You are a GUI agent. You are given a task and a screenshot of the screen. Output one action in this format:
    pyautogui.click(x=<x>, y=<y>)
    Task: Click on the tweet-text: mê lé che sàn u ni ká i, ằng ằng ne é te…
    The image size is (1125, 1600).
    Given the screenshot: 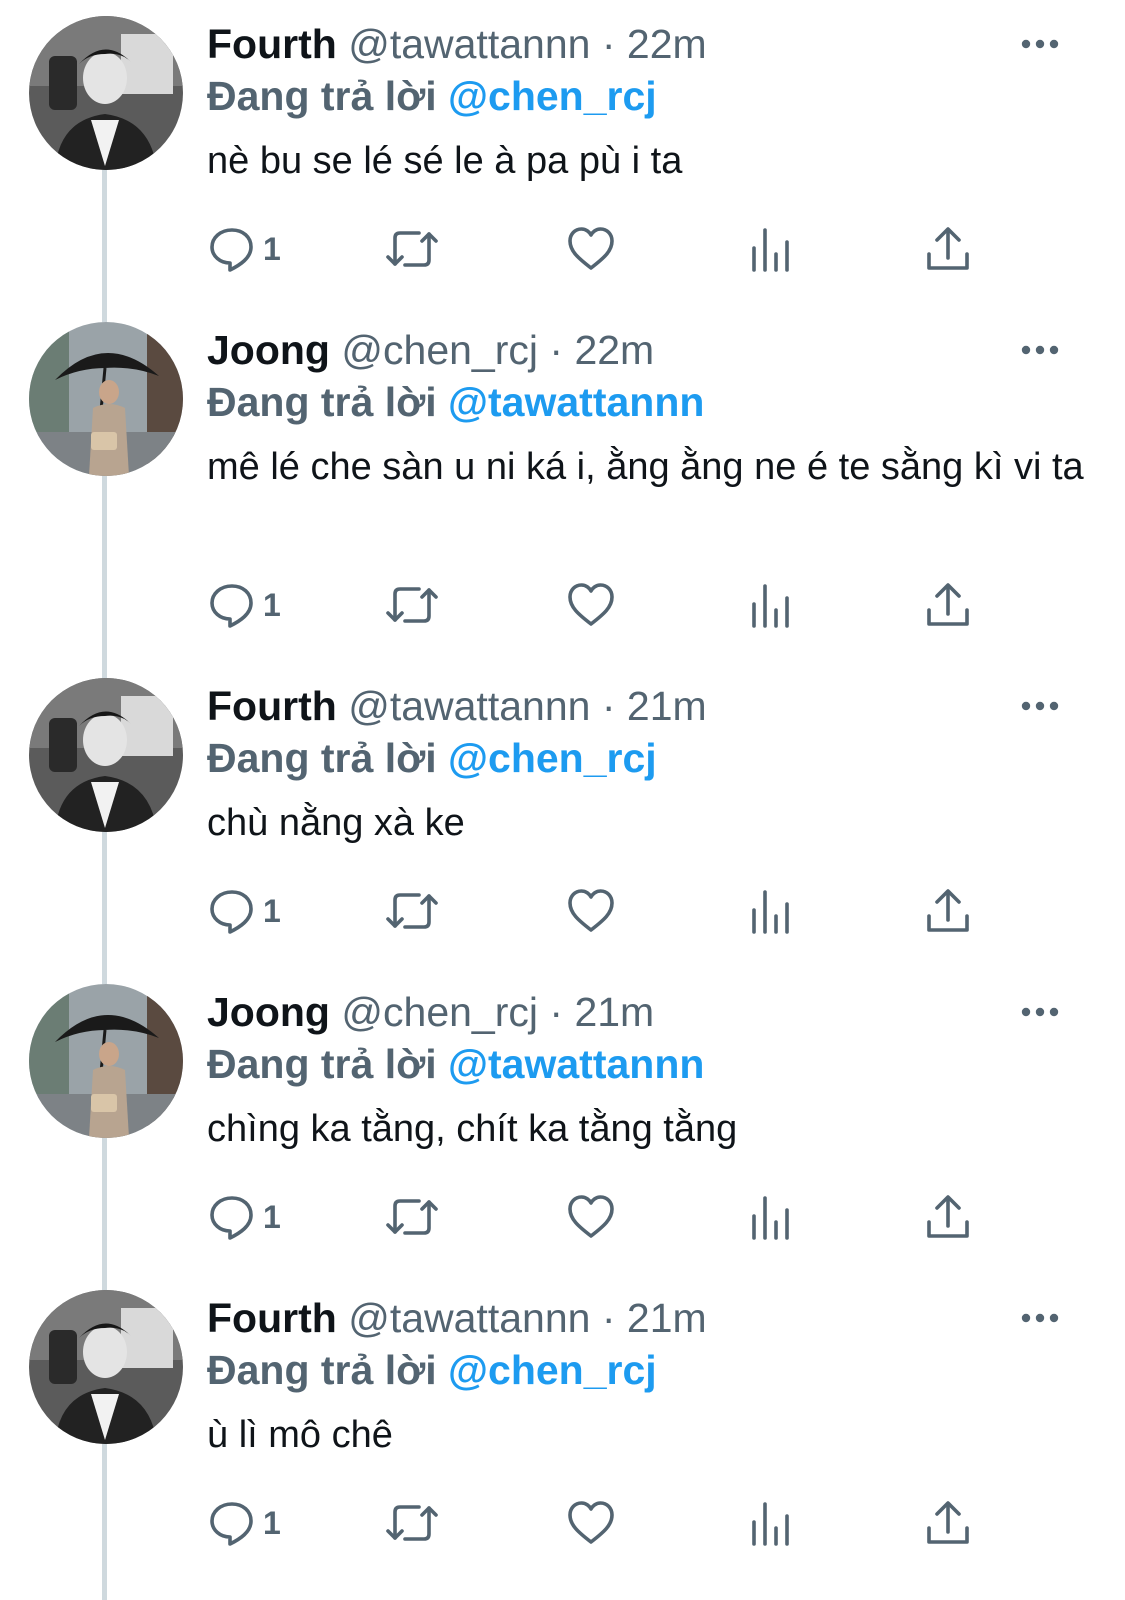 What is the action you would take?
    pyautogui.click(x=645, y=467)
    